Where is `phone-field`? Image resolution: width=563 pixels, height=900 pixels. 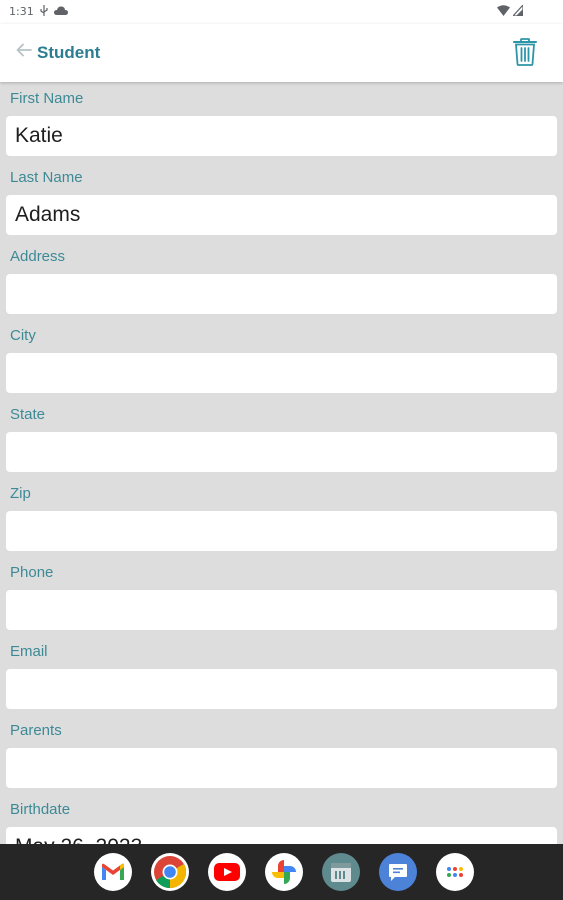 phone-field is located at coordinates (281, 610).